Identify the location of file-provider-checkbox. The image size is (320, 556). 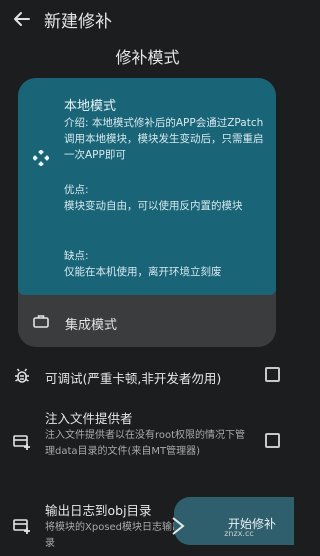
(272, 440).